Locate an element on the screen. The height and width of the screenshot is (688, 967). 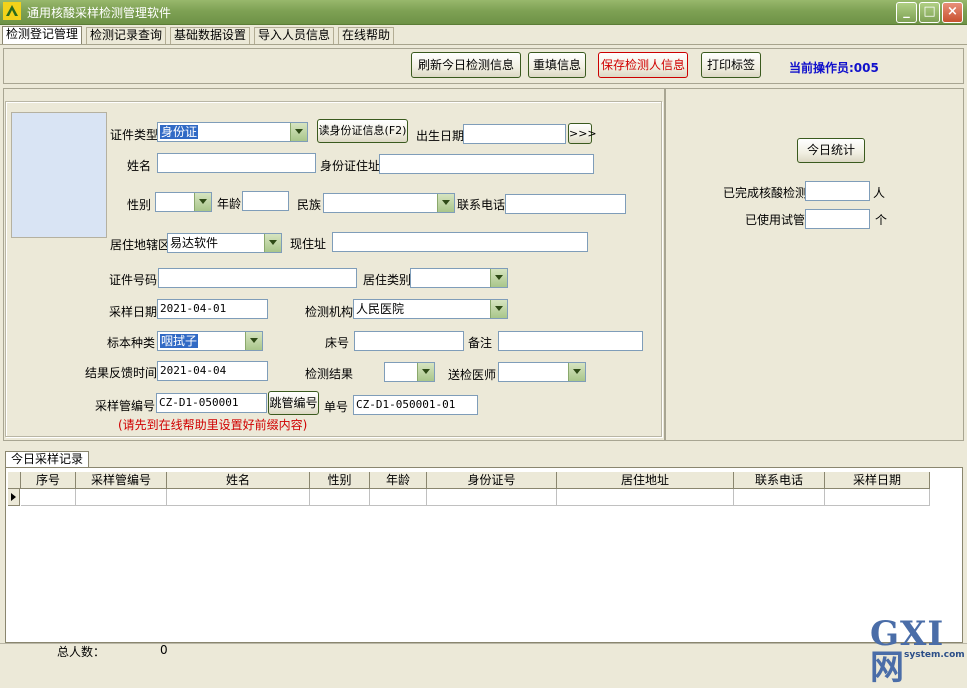
tab-help: 在线帮助 is located at coordinates (366, 35).